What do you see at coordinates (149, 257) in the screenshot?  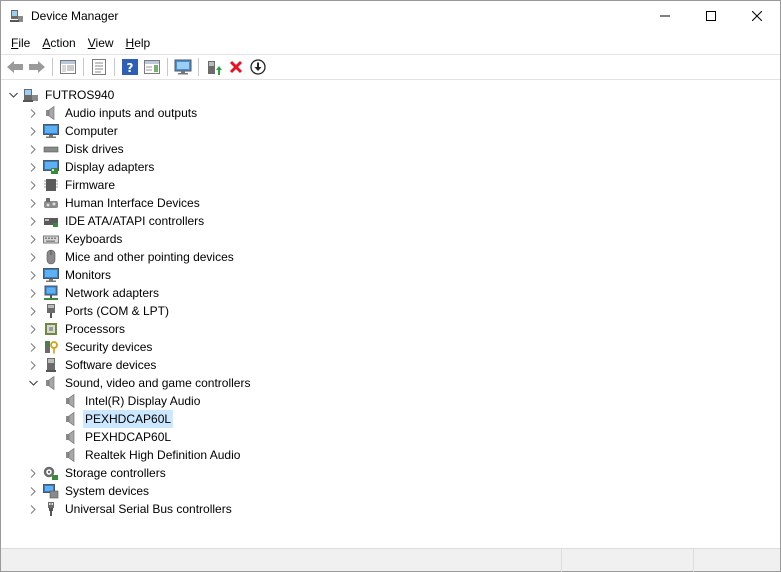 I see `tree-item-label: Mice and other pointing devices` at bounding box center [149, 257].